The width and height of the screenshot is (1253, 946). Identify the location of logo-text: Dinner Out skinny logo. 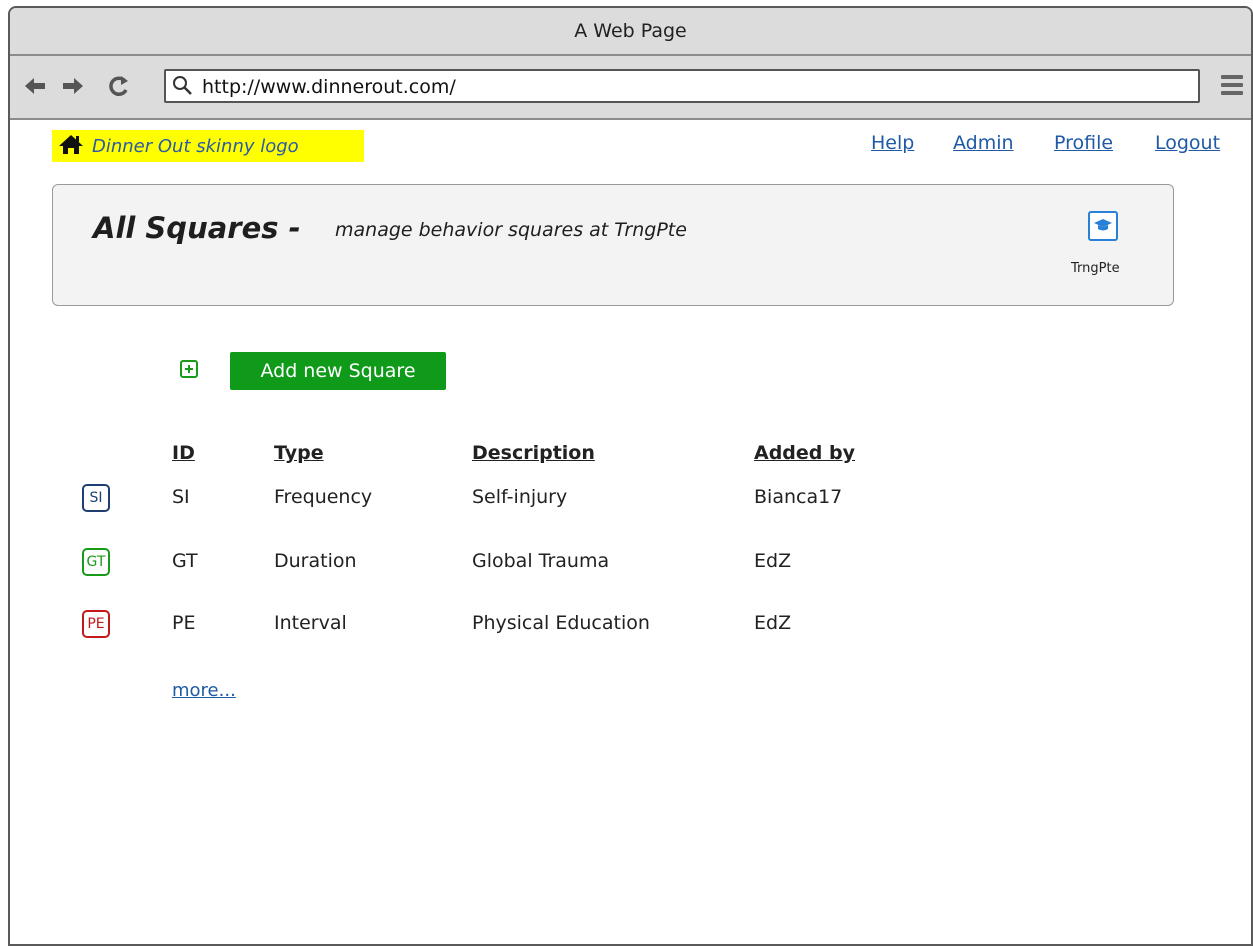
(195, 146).